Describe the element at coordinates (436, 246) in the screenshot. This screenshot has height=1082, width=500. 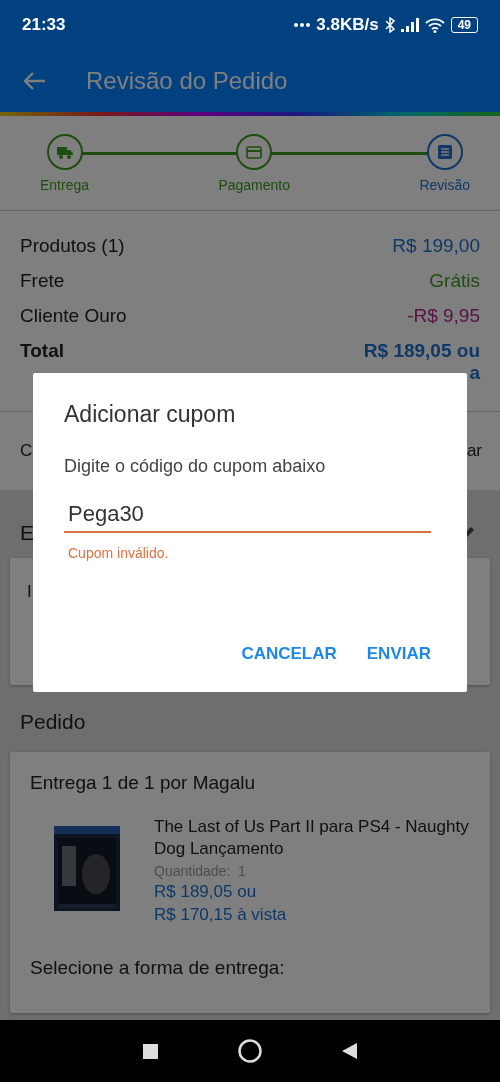
I see `summary-value: R$ 199,00` at that location.